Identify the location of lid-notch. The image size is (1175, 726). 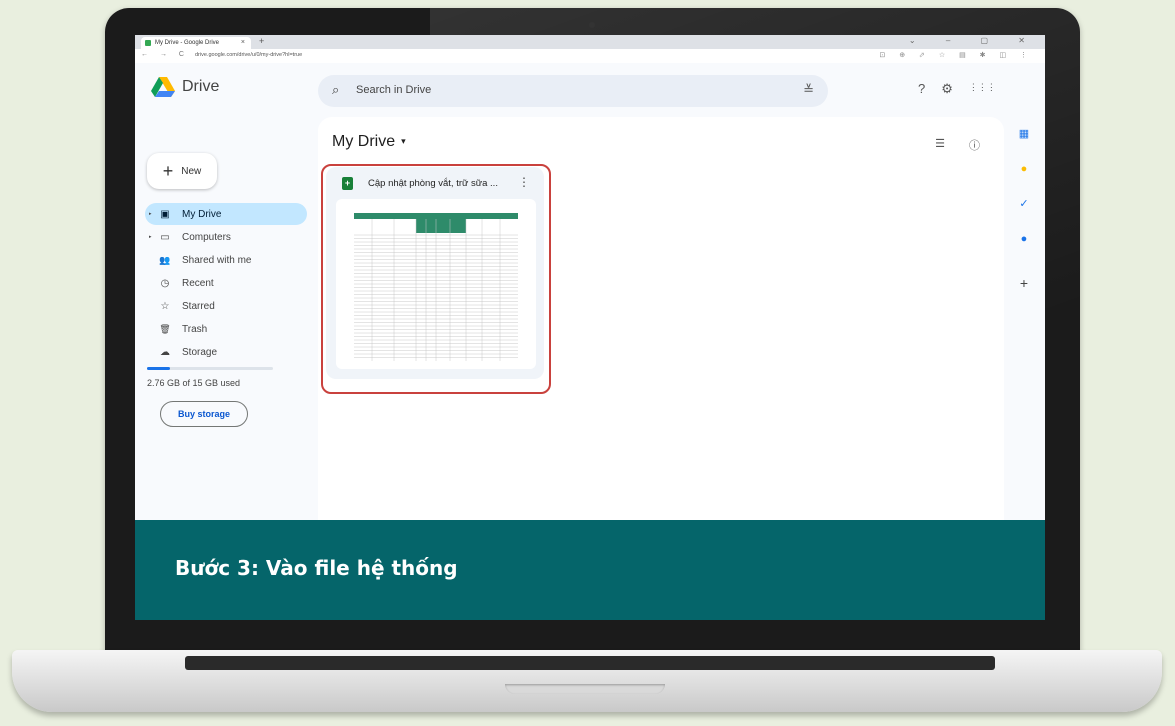
(585, 689).